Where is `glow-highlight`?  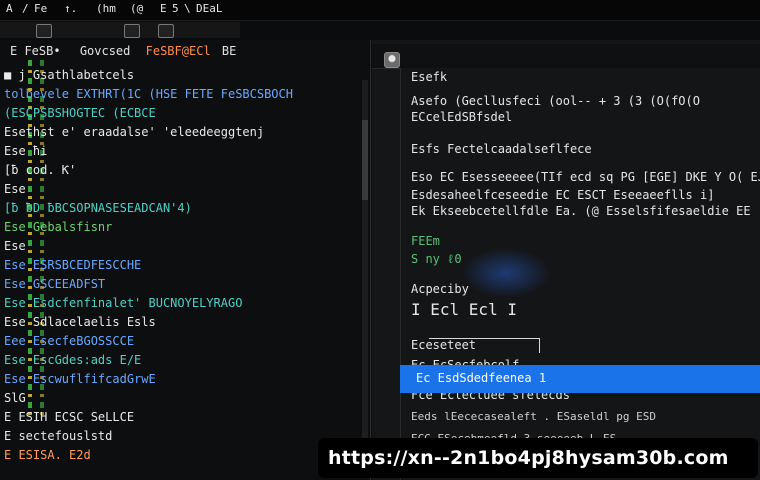
glow-highlight is located at coordinates (506, 273).